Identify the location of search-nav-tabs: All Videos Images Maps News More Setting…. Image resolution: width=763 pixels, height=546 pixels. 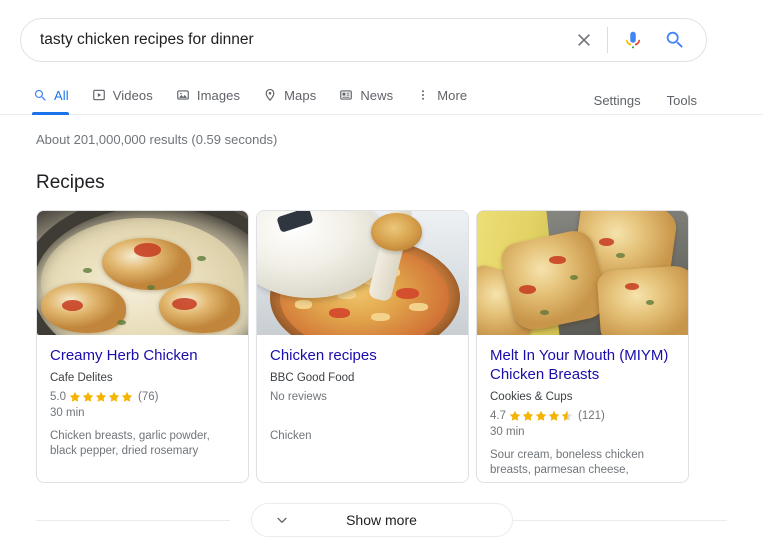
(381, 96).